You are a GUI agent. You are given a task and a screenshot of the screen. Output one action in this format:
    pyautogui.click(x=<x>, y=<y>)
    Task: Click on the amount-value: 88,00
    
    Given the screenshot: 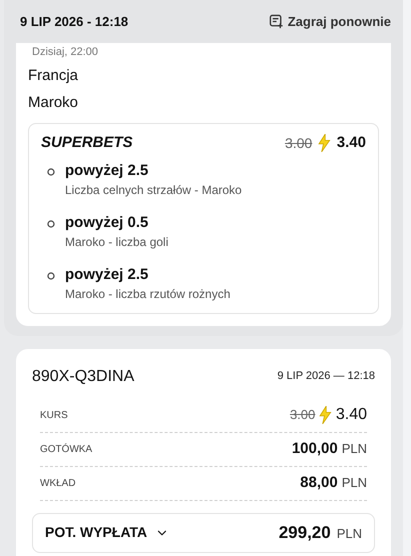 What is the action you would take?
    pyautogui.click(x=319, y=482)
    